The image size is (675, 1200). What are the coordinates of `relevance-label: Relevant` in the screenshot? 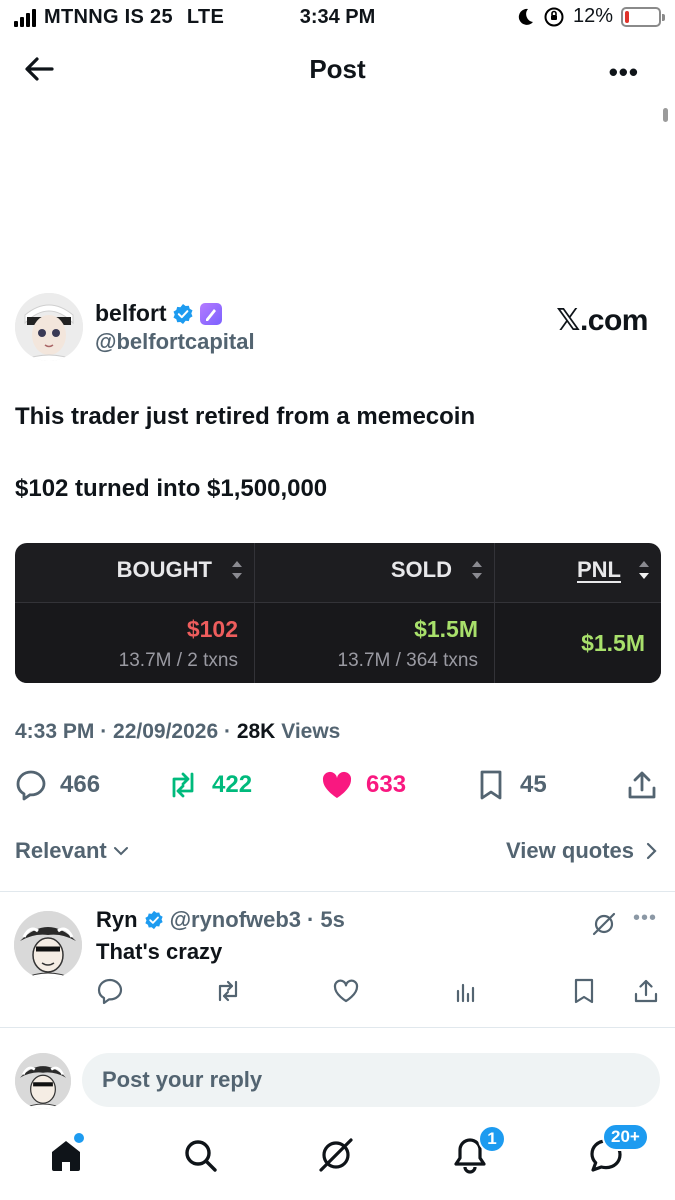 It's located at (61, 850).